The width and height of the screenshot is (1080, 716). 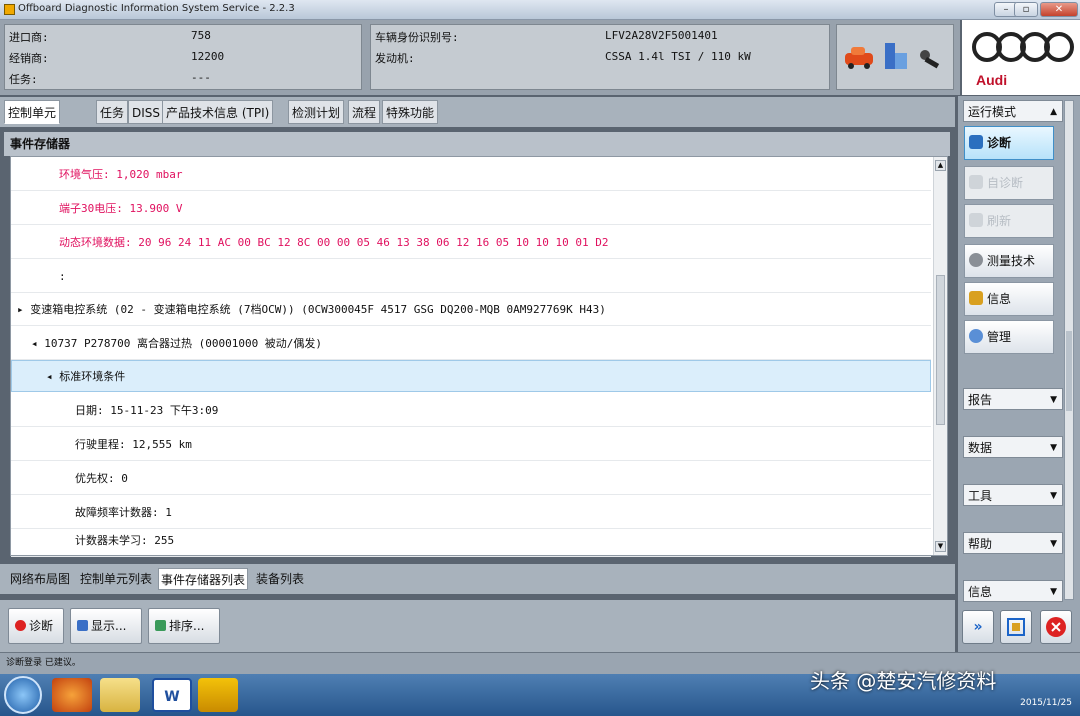 What do you see at coordinates (903, 681) in the screenshot?
I see `watermark: 头条 @楚安汽修资料` at bounding box center [903, 681].